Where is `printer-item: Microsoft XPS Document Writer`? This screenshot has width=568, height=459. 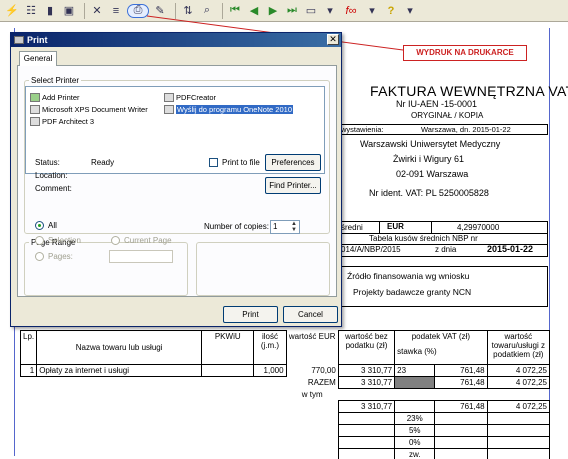
printer-item: Microsoft XPS Document Writer is located at coordinates (89, 109).